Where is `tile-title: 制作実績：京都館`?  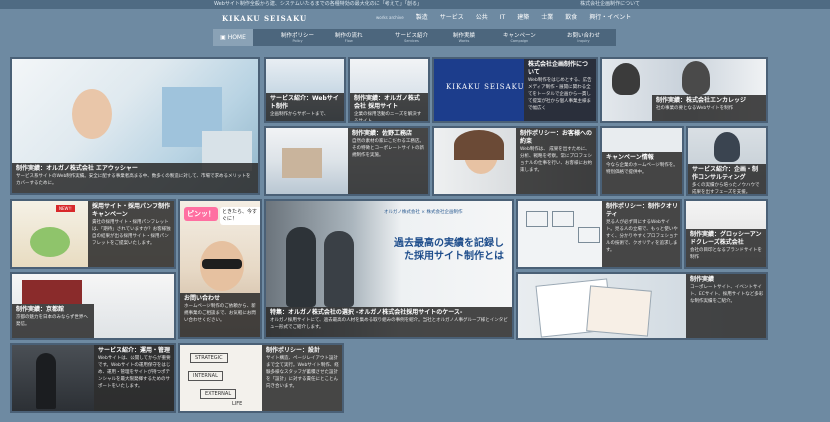
tile-title: 制作実績：京都館 is located at coordinates (40, 309).